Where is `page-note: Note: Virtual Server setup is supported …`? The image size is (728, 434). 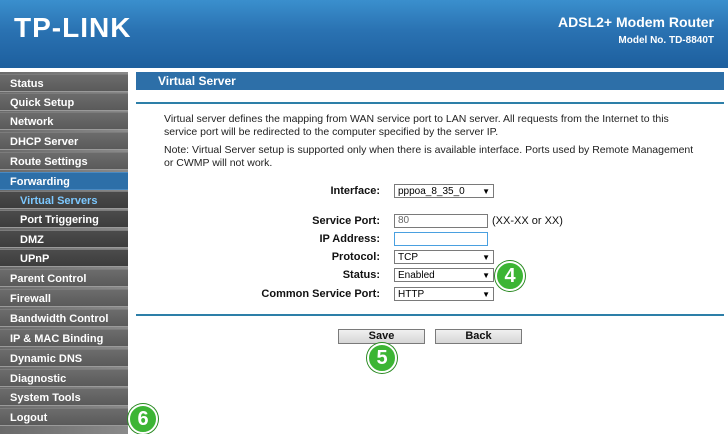 page-note: Note: Virtual Server setup is supported … is located at coordinates (429, 156).